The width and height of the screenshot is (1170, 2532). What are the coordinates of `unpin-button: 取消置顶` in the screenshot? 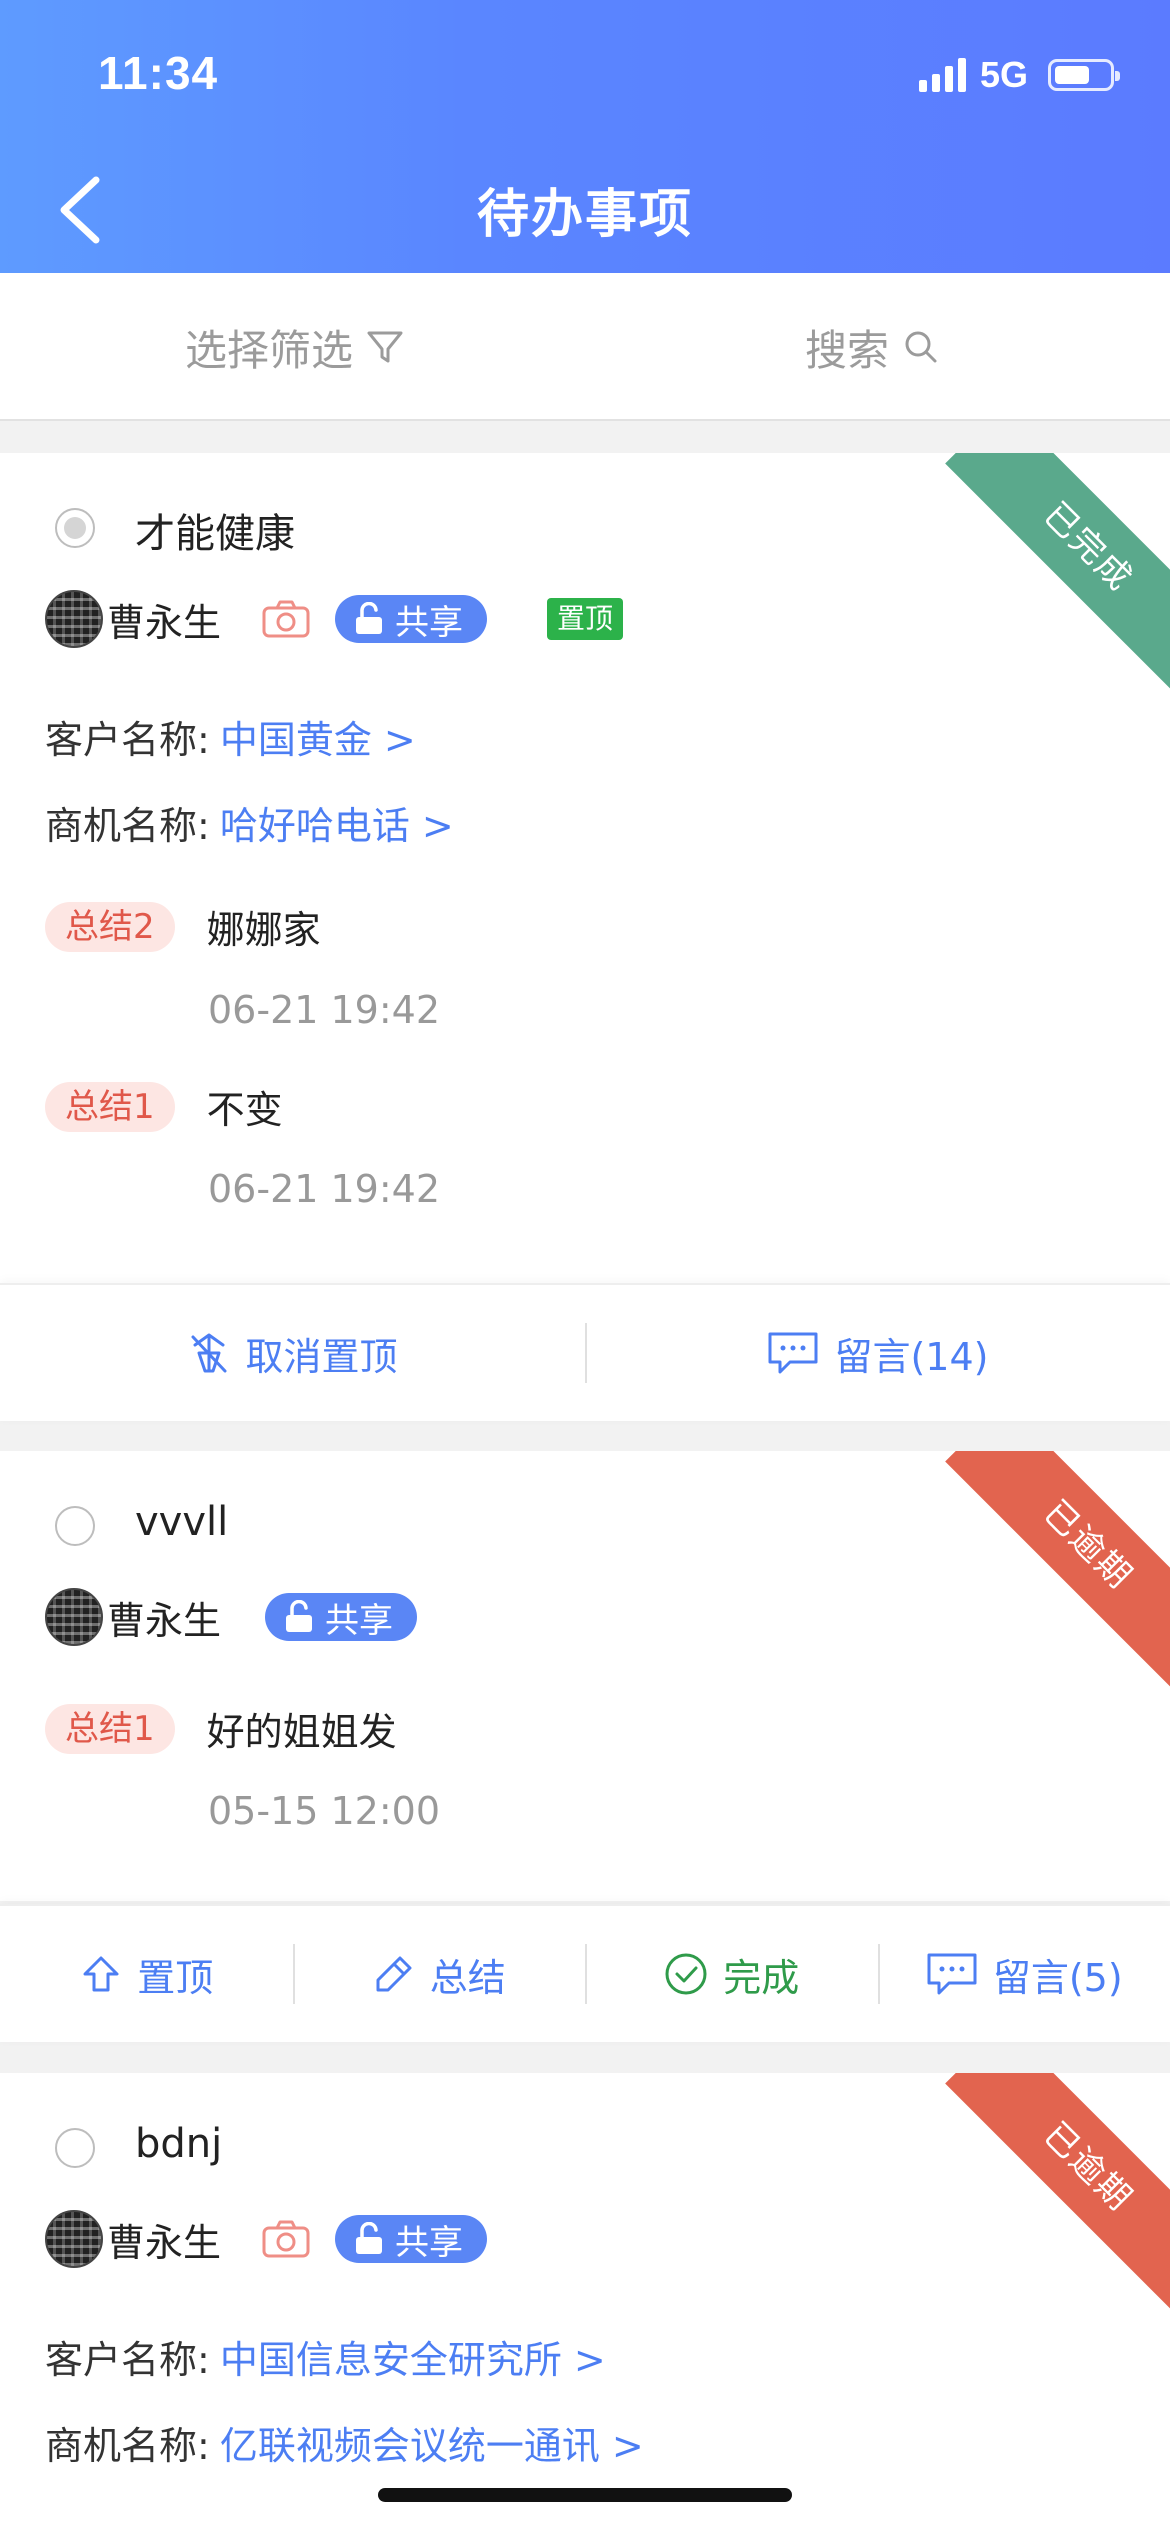 It's located at (292, 1353).